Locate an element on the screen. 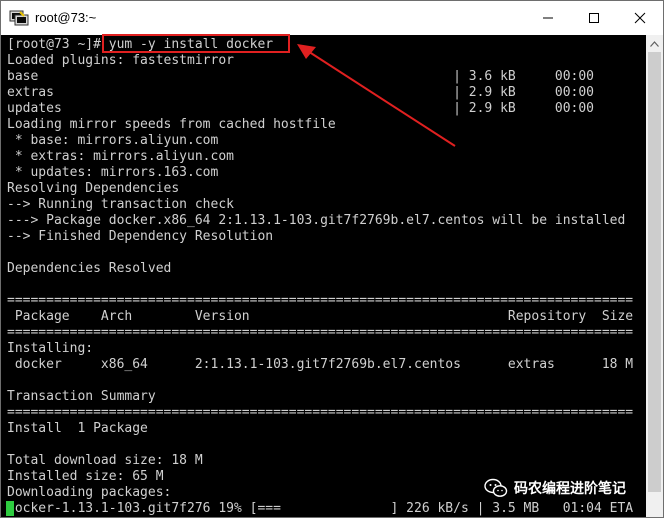 Image resolution: width=664 pixels, height=518 pixels. terminal-line: Total download size: 18 M is located at coordinates (105, 460).